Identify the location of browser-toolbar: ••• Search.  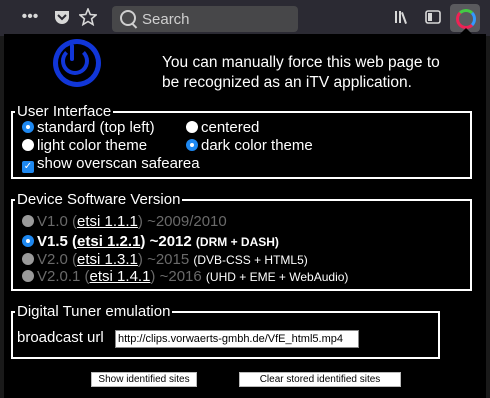
(245, 18).